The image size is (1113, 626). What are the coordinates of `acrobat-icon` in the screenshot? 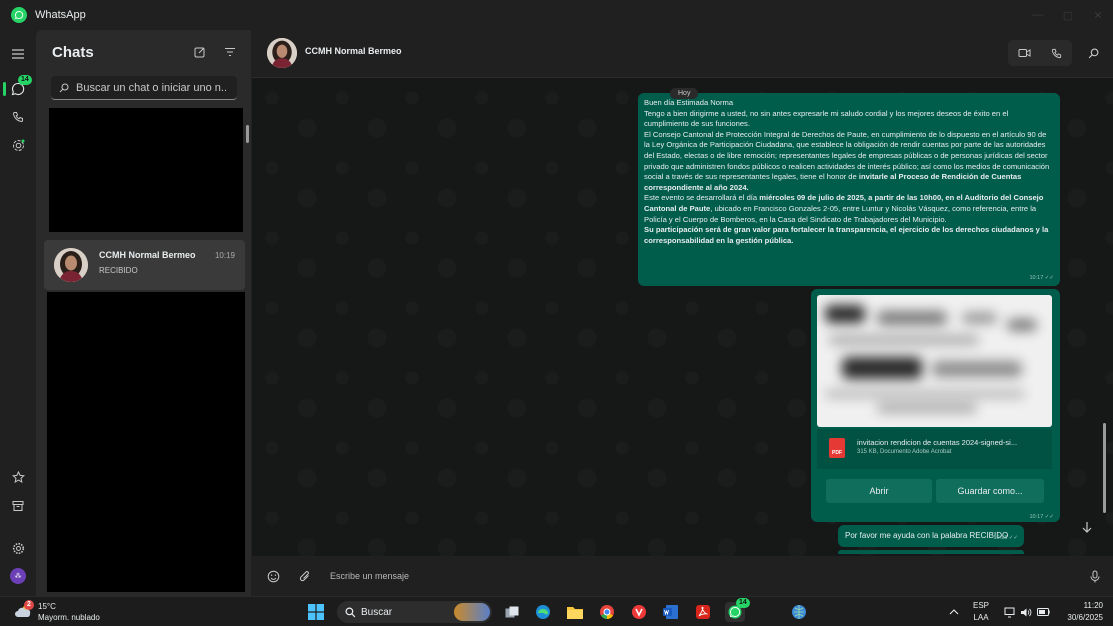 It's located at (703, 612).